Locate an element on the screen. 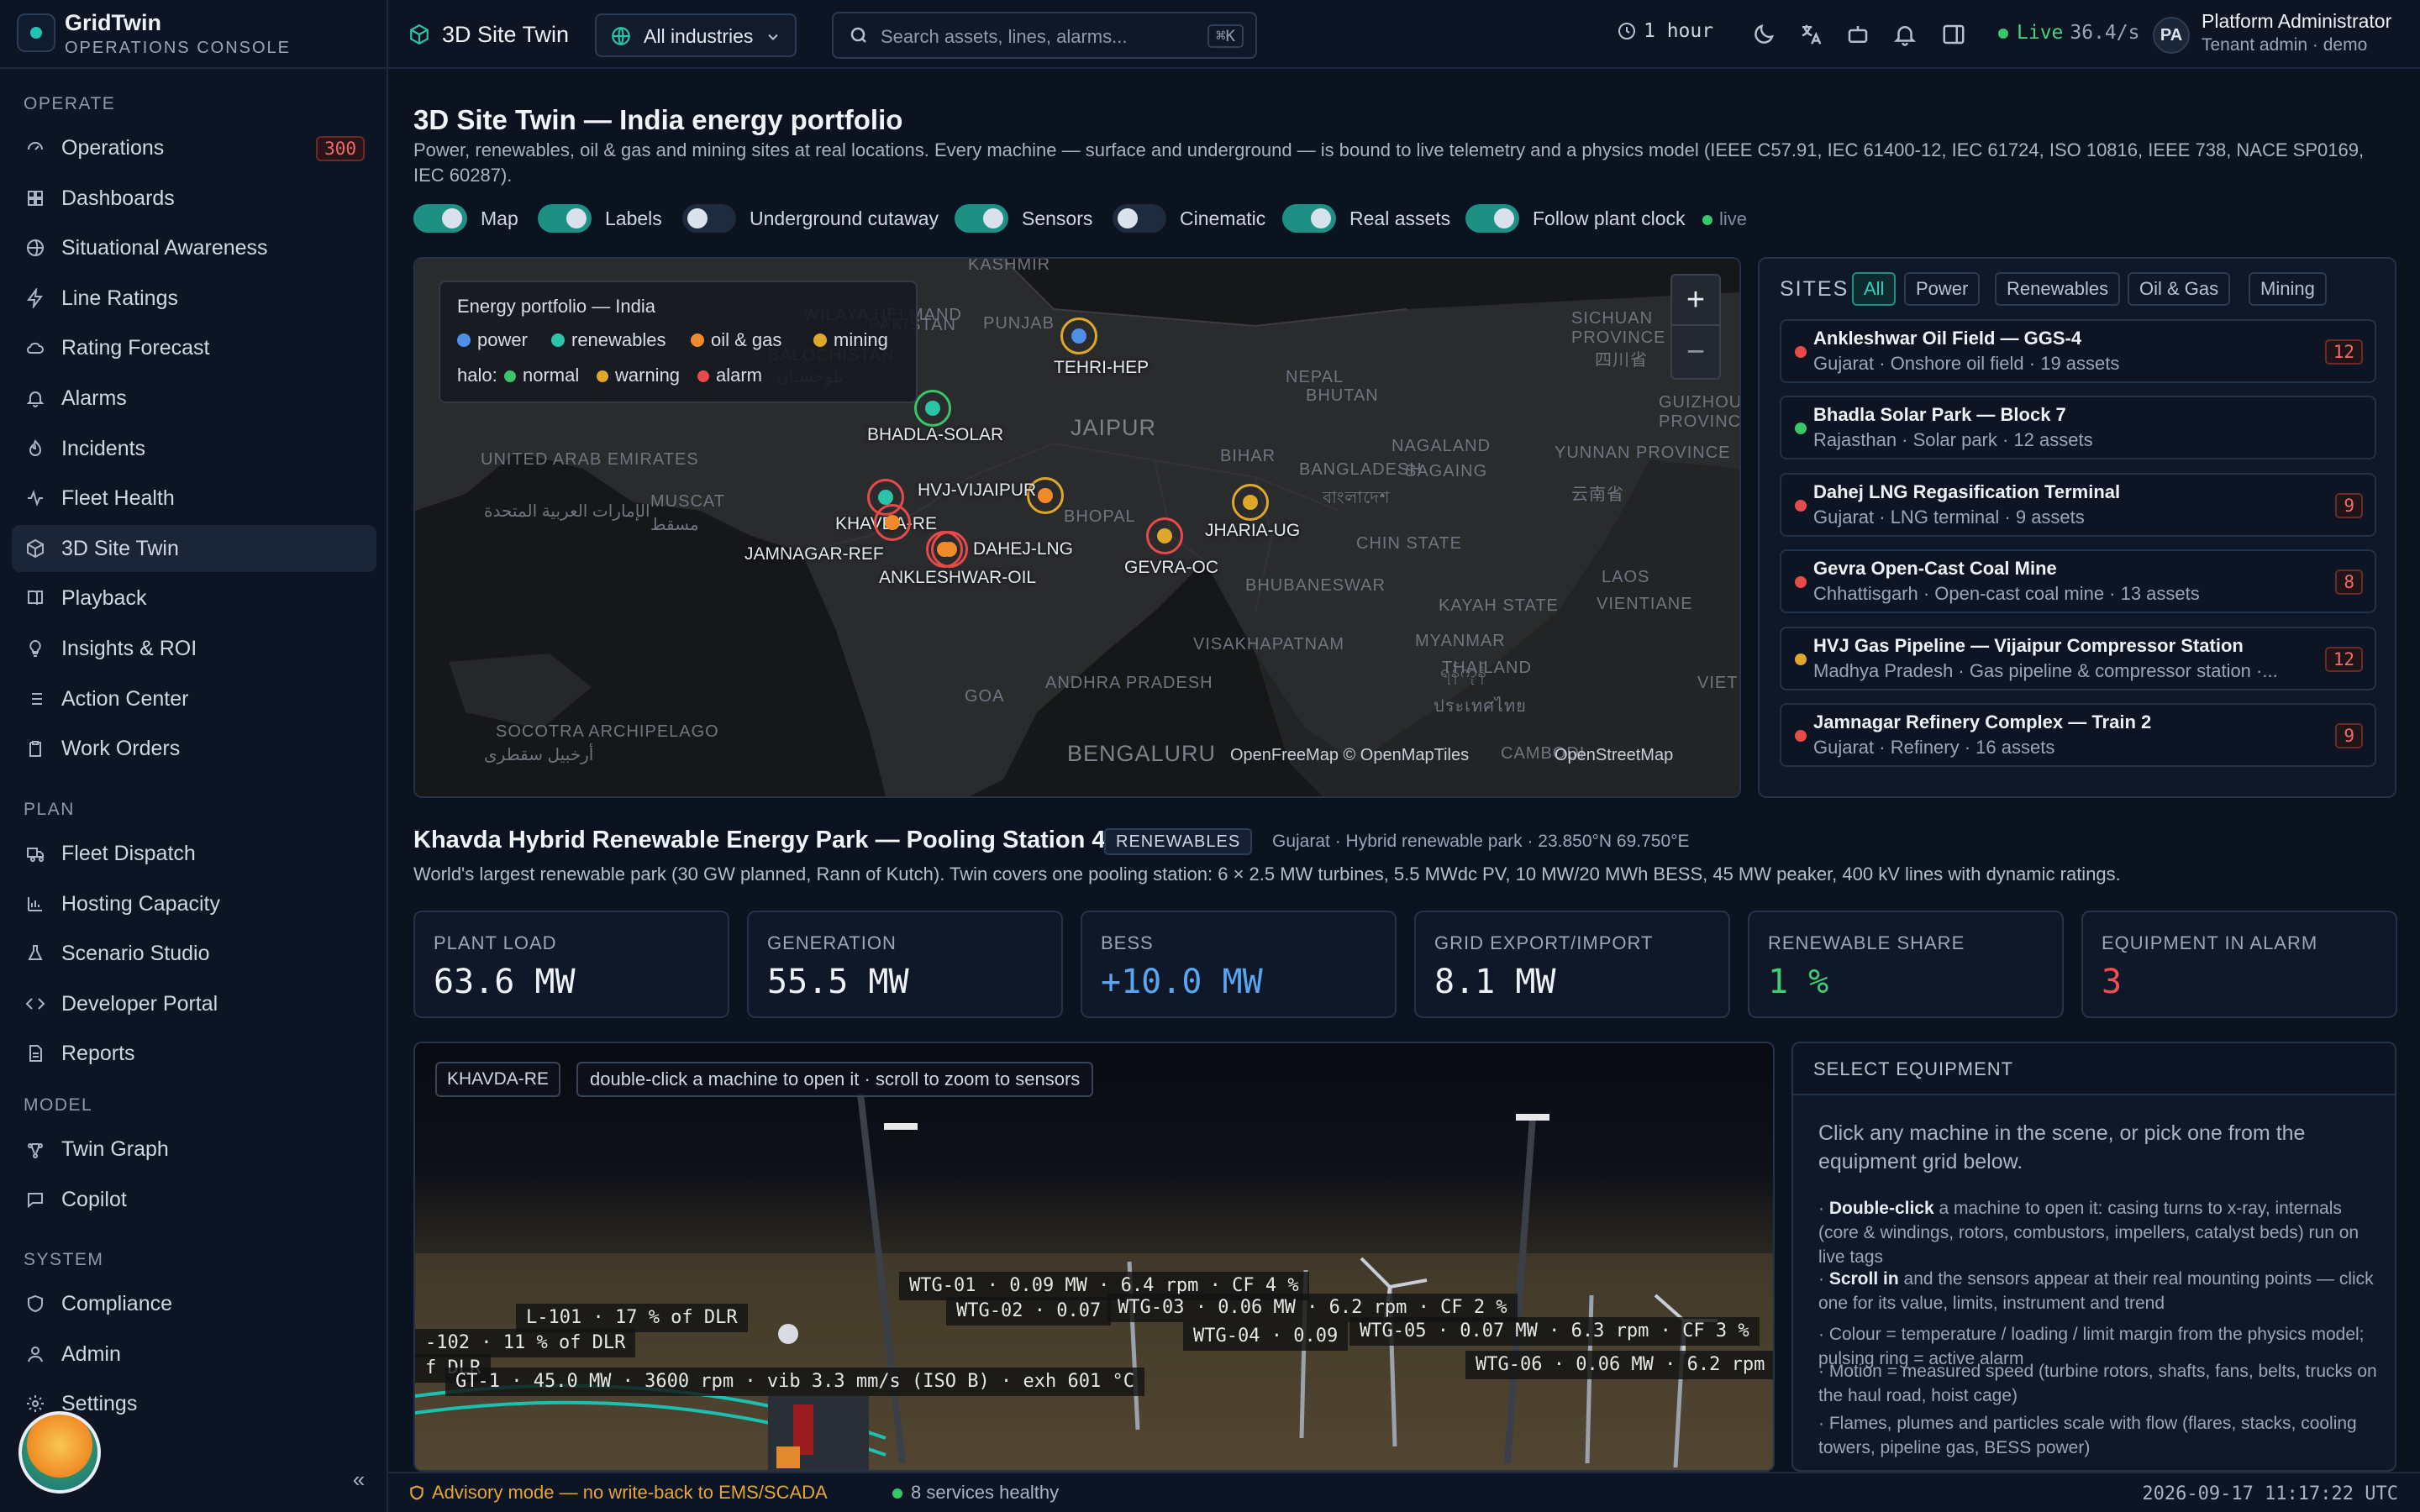 The height and width of the screenshot is (1512, 2420). map-place-label: NEPAL is located at coordinates (1315, 377).